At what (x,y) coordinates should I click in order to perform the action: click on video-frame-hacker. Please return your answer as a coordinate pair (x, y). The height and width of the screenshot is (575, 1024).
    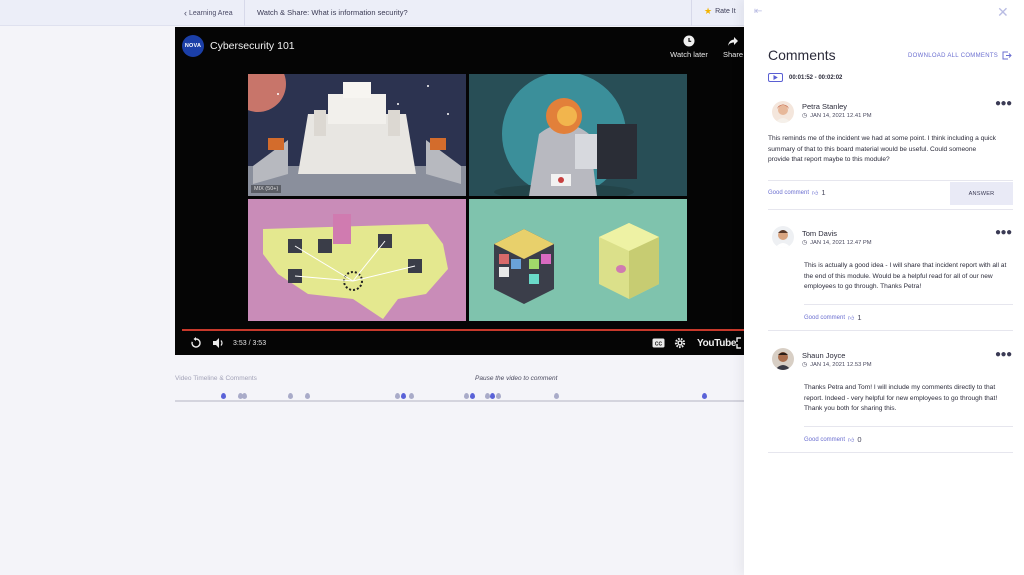
    Looking at the image, I should click on (578, 135).